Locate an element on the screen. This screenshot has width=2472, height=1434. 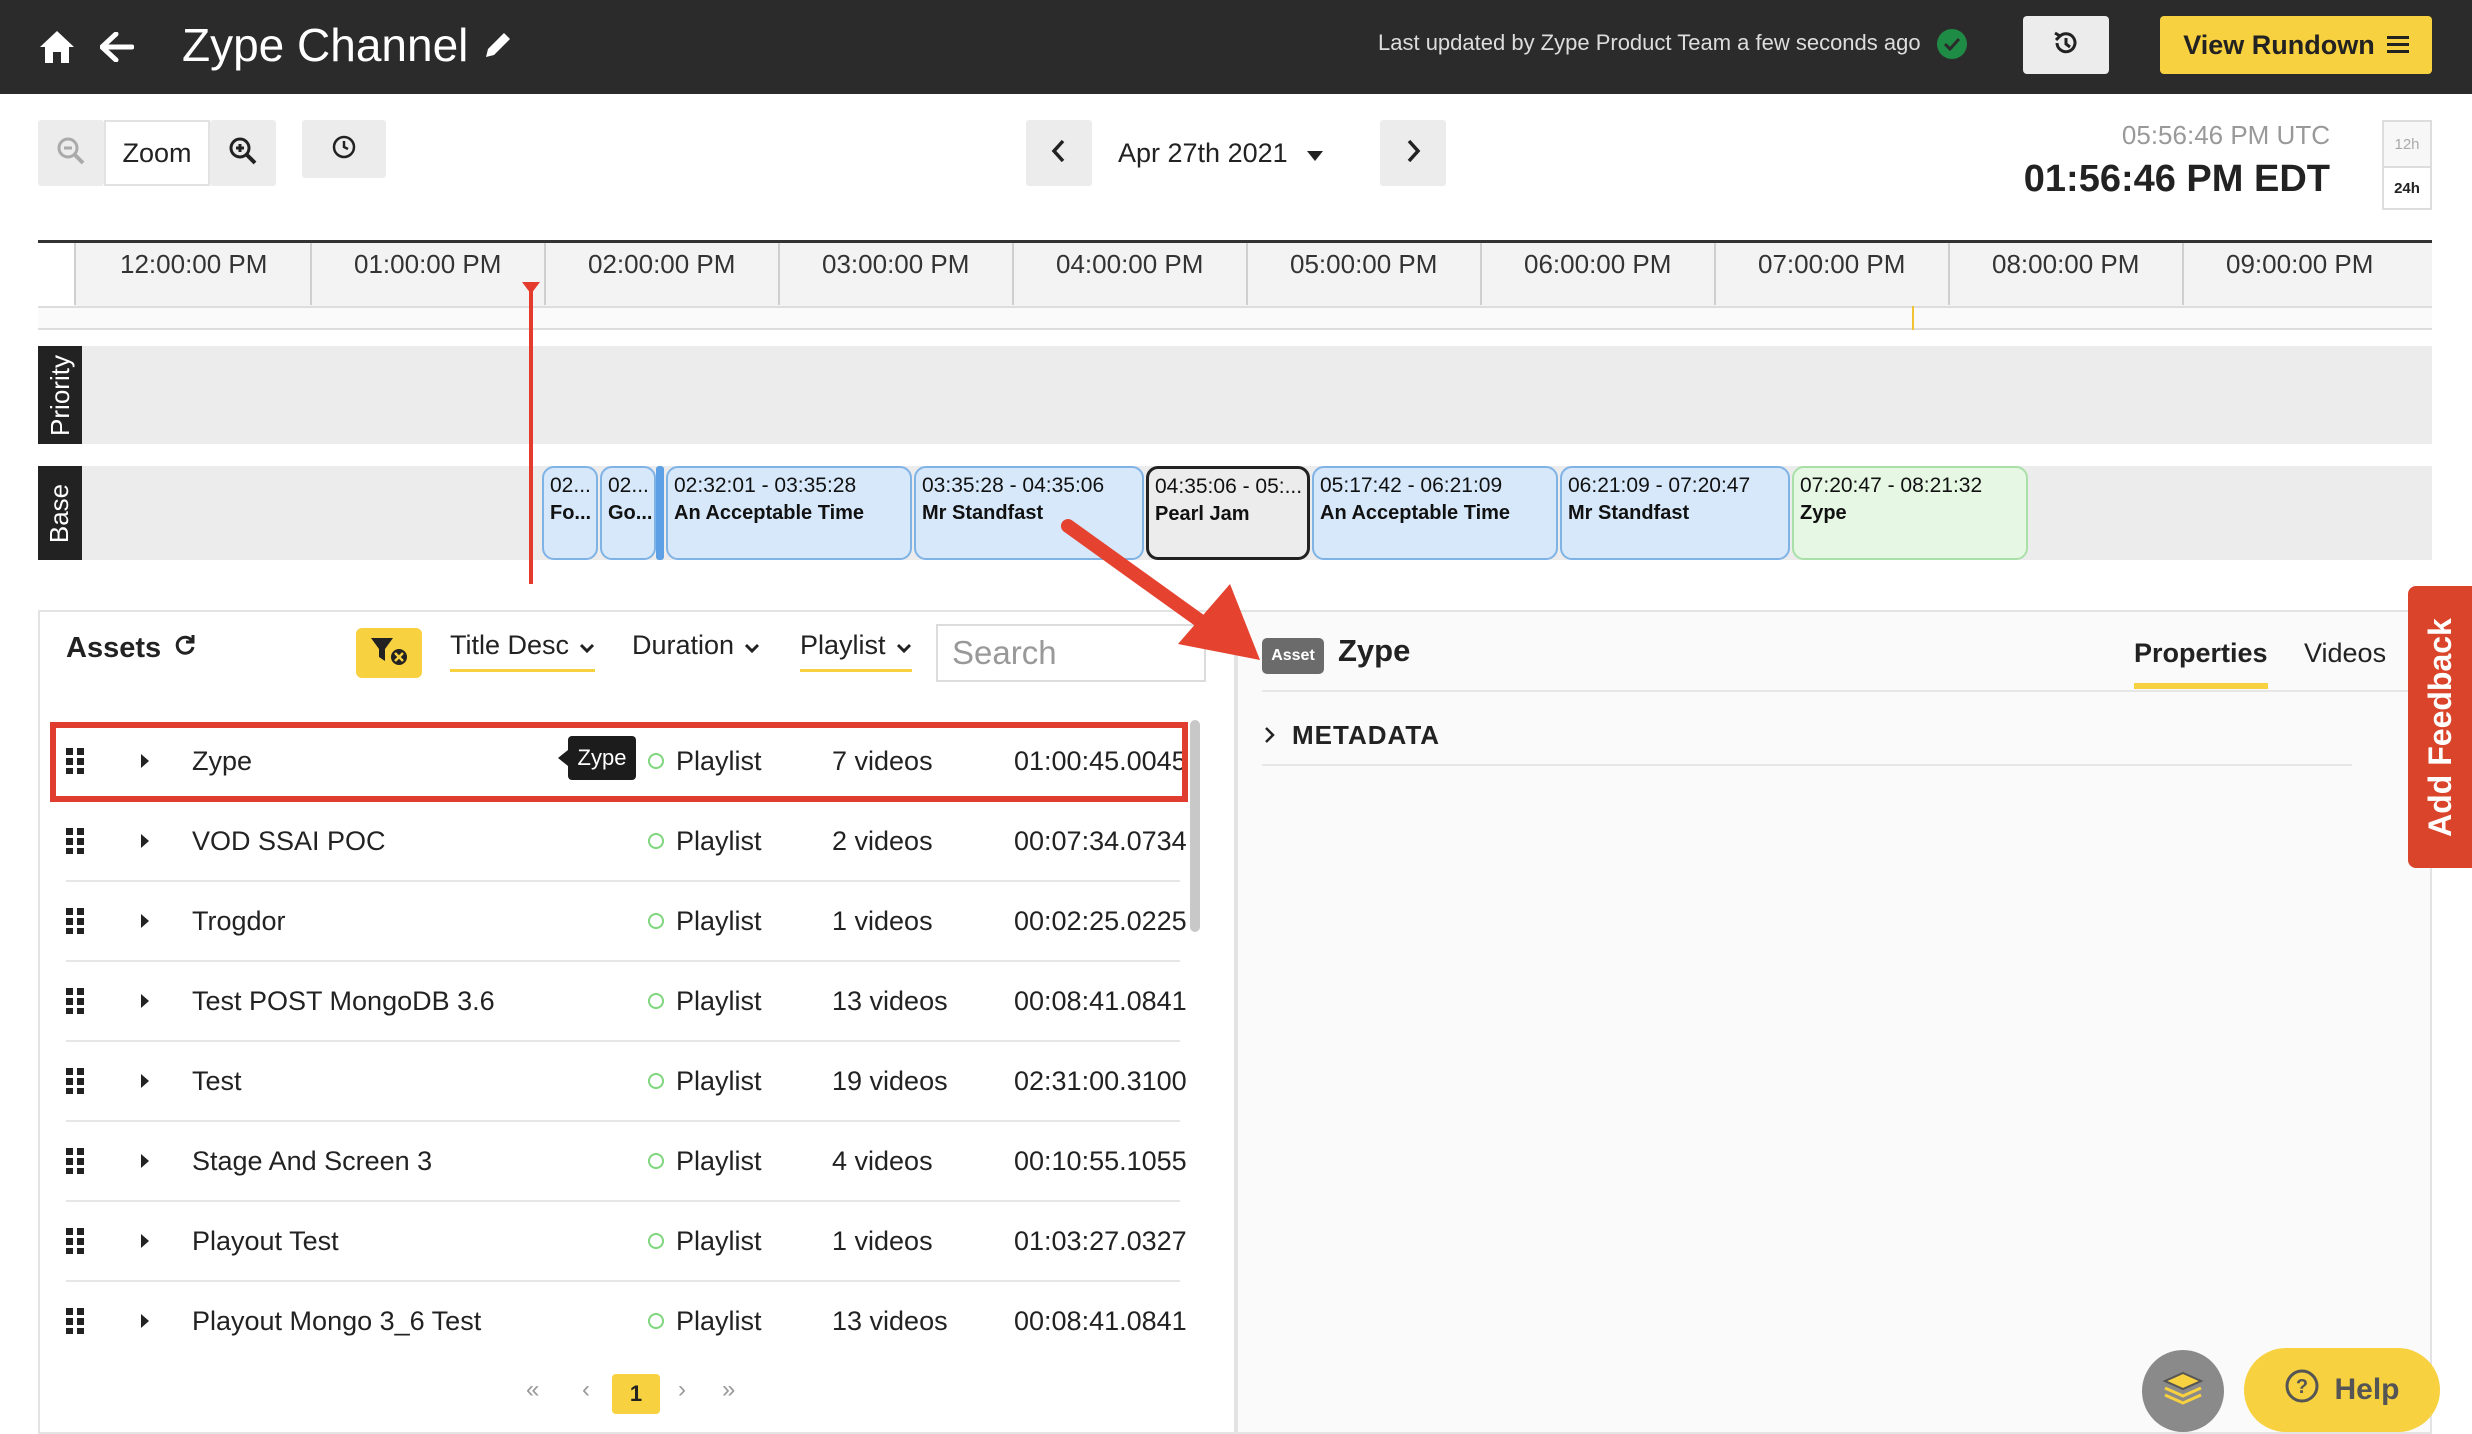
history-button is located at coordinates (2066, 45).